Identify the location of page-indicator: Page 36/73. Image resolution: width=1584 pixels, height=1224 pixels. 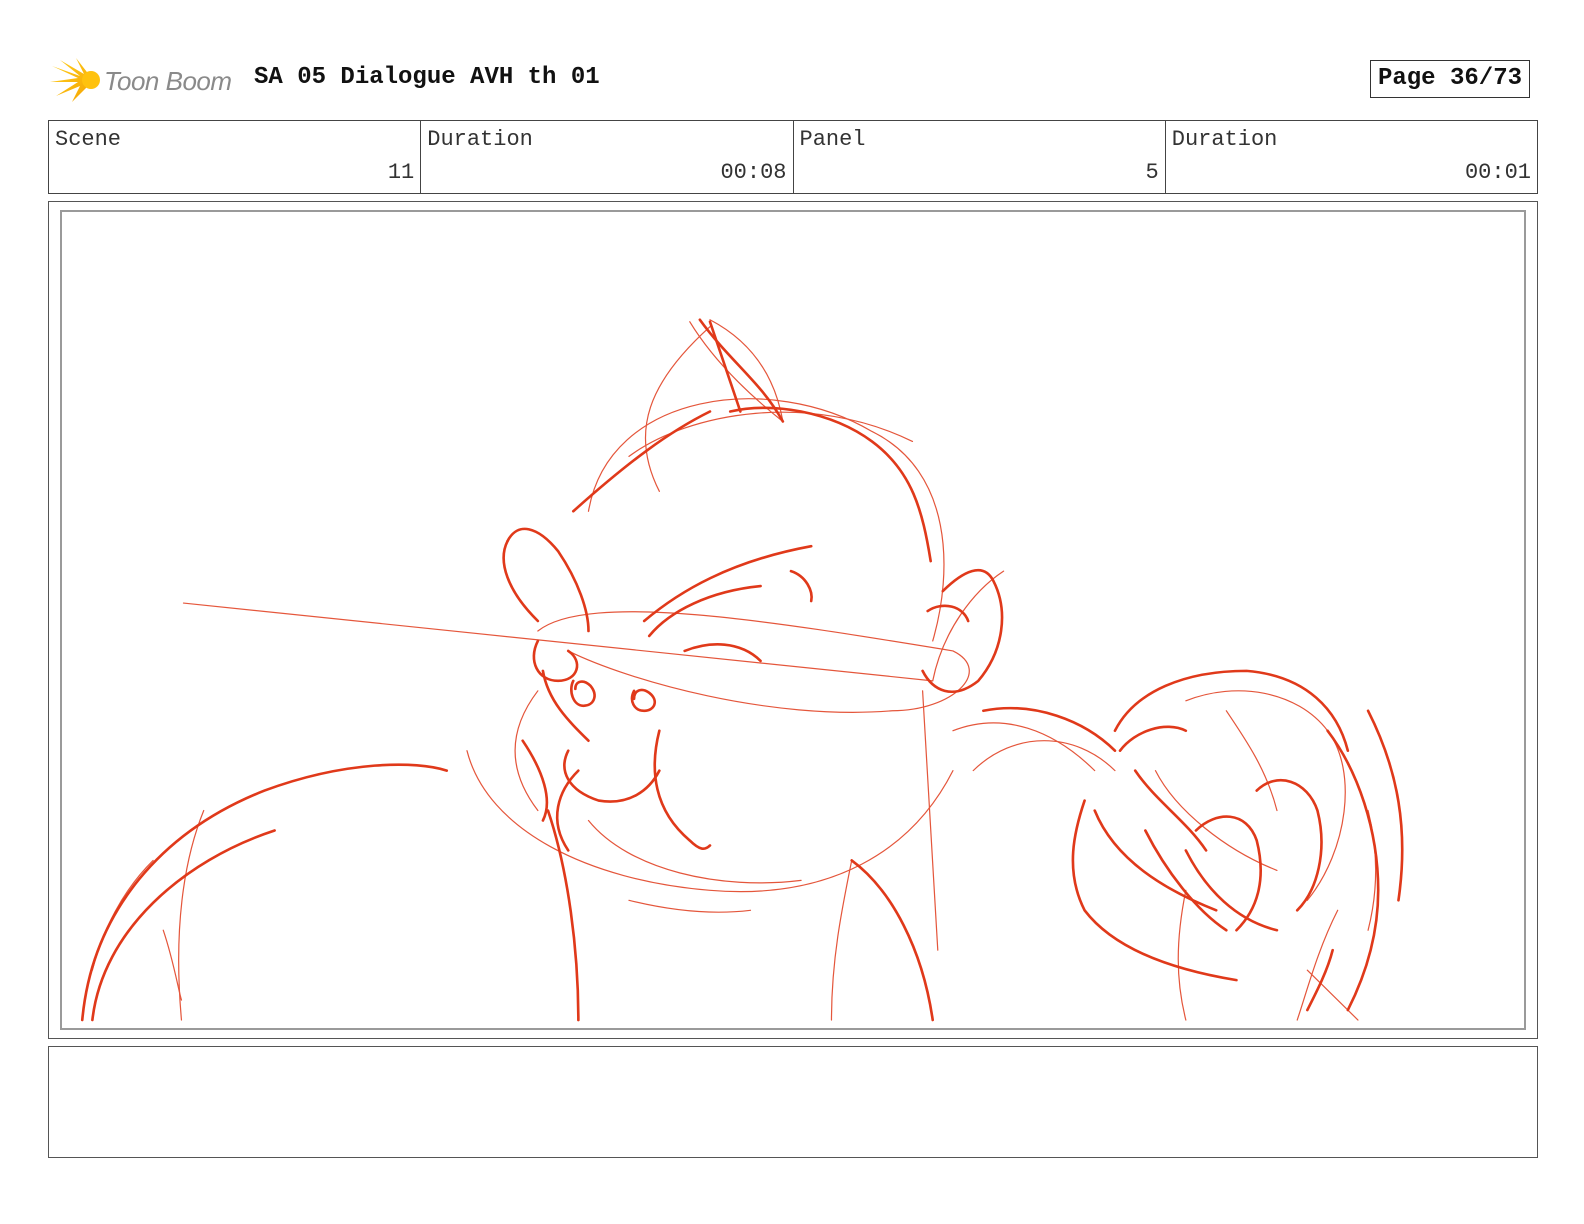
(1449, 79).